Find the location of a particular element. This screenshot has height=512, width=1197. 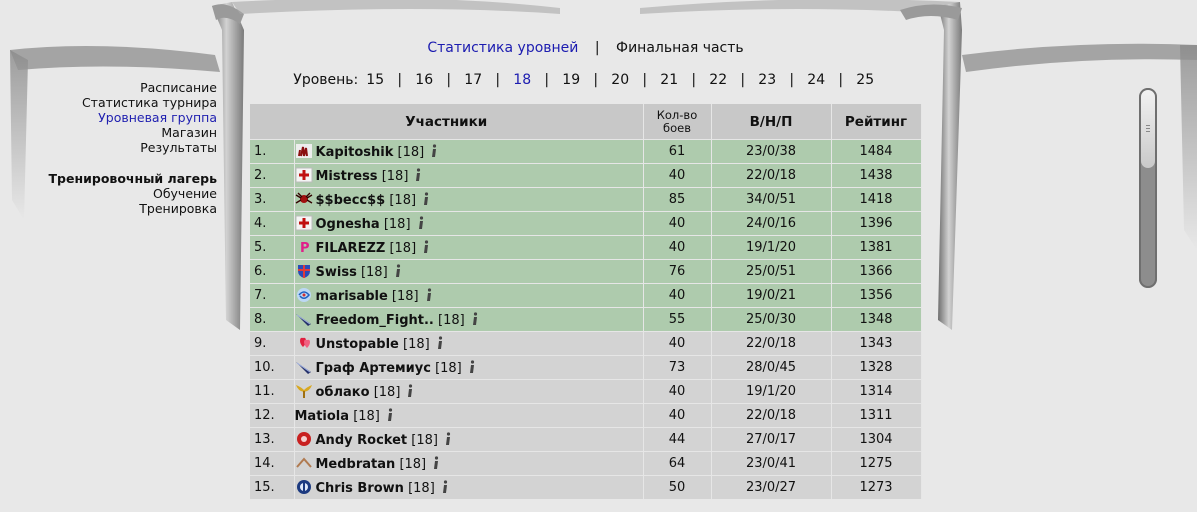

player-name-link: Kapitoshik is located at coordinates (355, 152).